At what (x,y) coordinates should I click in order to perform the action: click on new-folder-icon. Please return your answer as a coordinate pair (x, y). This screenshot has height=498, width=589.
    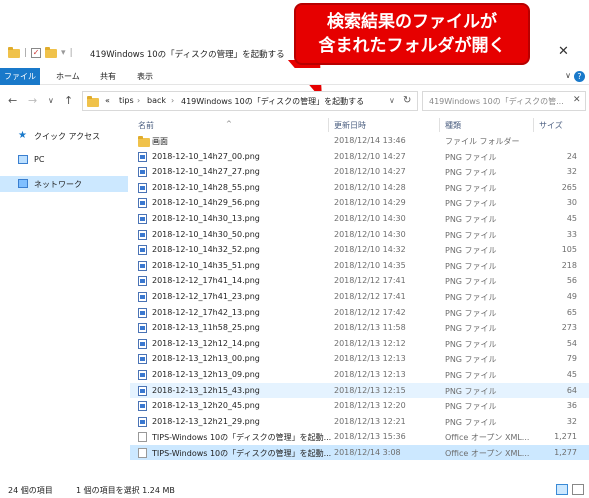
    Looking at the image, I should click on (51, 52).